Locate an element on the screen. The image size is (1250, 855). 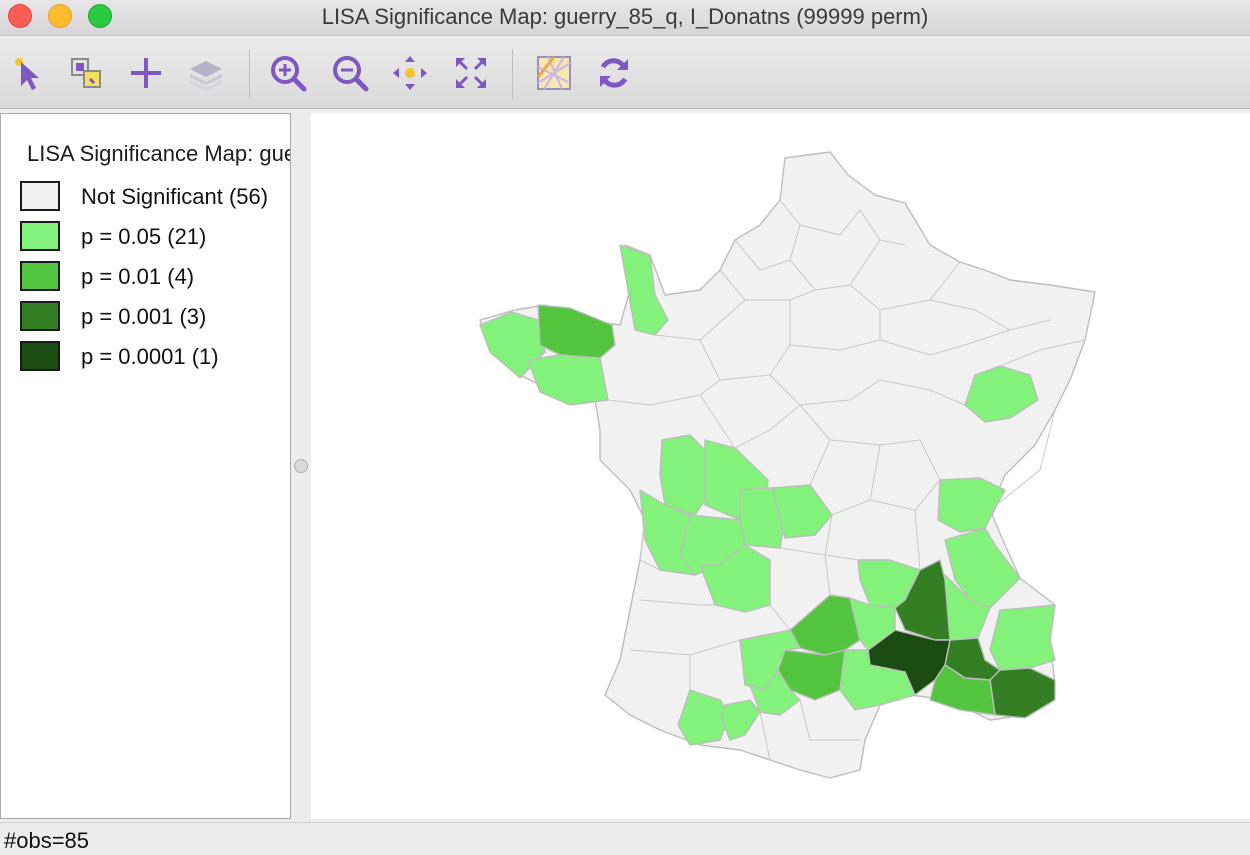
basemap-button is located at coordinates (554, 73).